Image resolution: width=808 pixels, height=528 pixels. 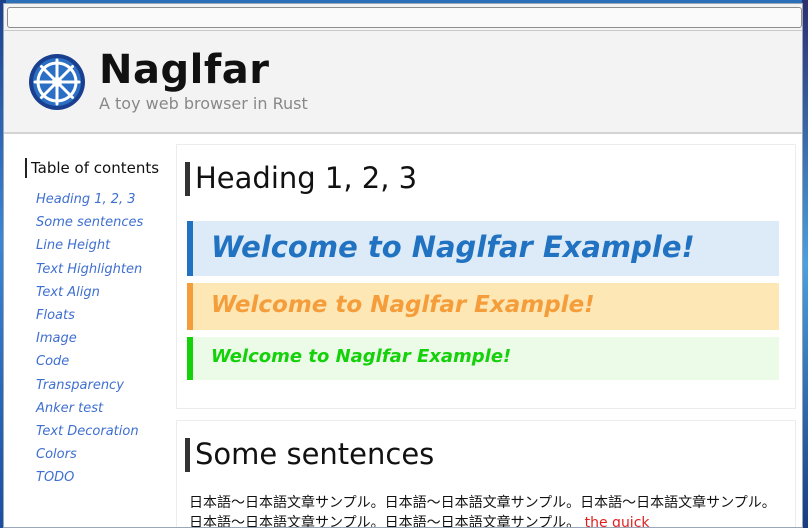 I want to click on toolbar, so click(x=403, y=17).